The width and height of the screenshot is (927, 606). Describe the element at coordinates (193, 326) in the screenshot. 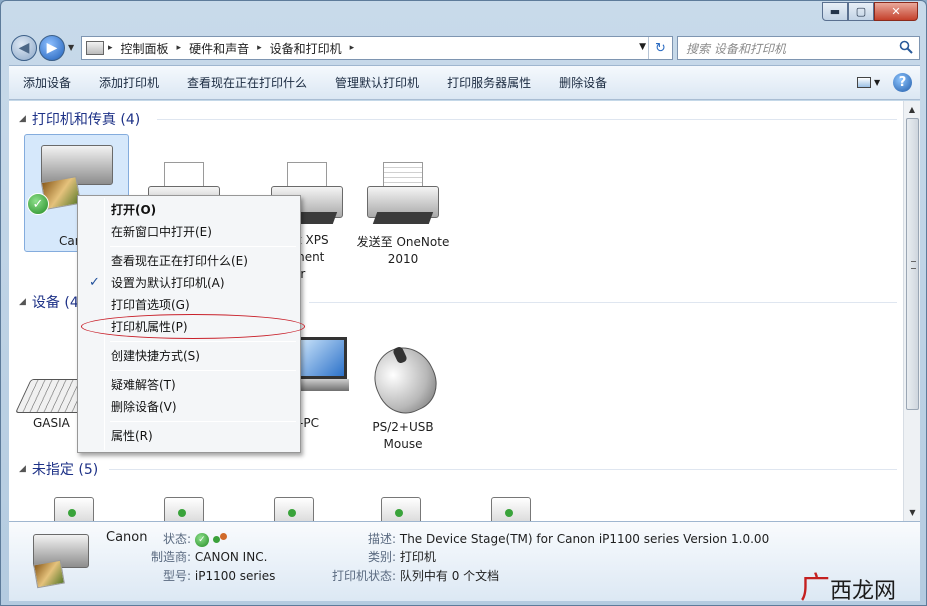

I see `highlight-ellipse` at that location.